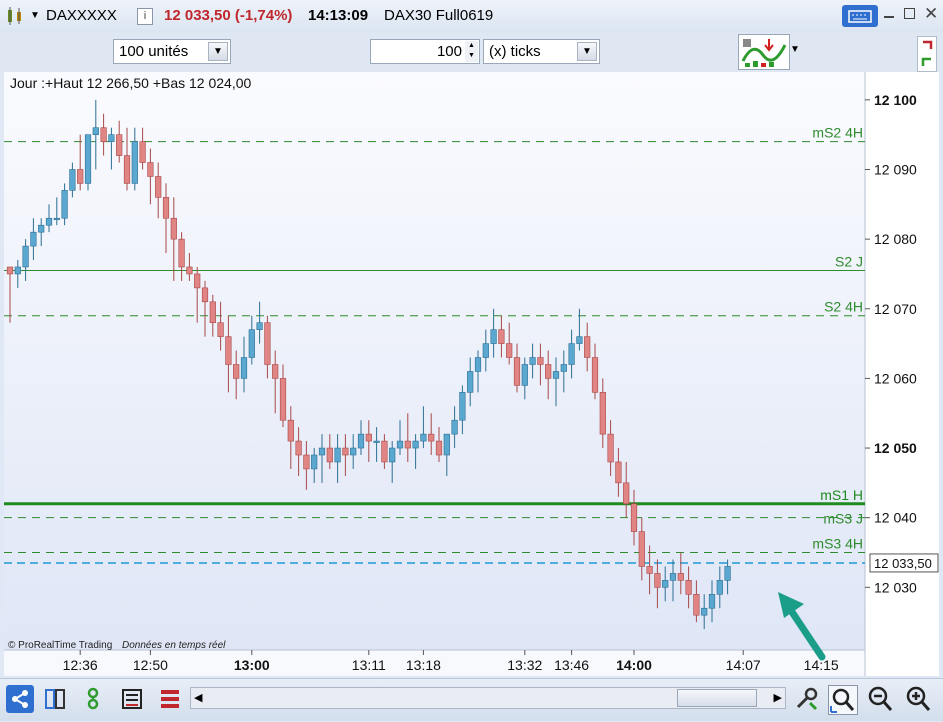 The height and width of the screenshot is (722, 943). Describe the element at coordinates (764, 52) in the screenshot. I see `strategy-icon` at that location.